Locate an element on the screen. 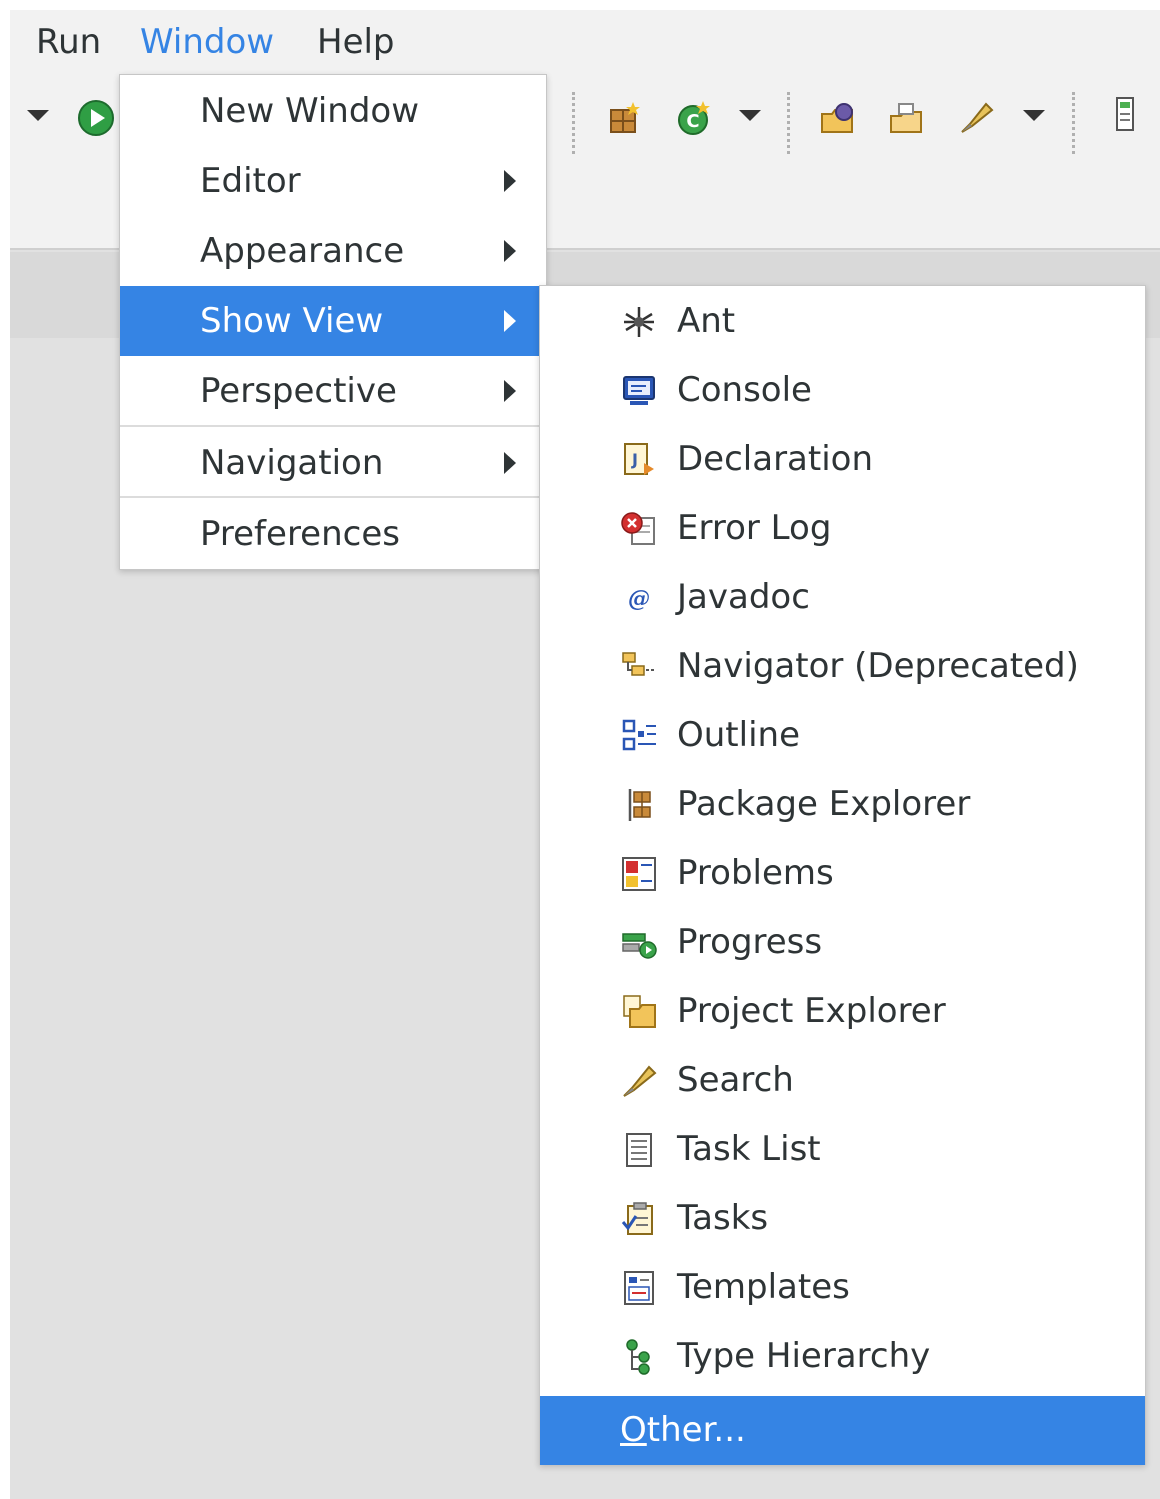 The width and height of the screenshot is (1160, 1499). menu-item-label: Navigation is located at coordinates (292, 463).